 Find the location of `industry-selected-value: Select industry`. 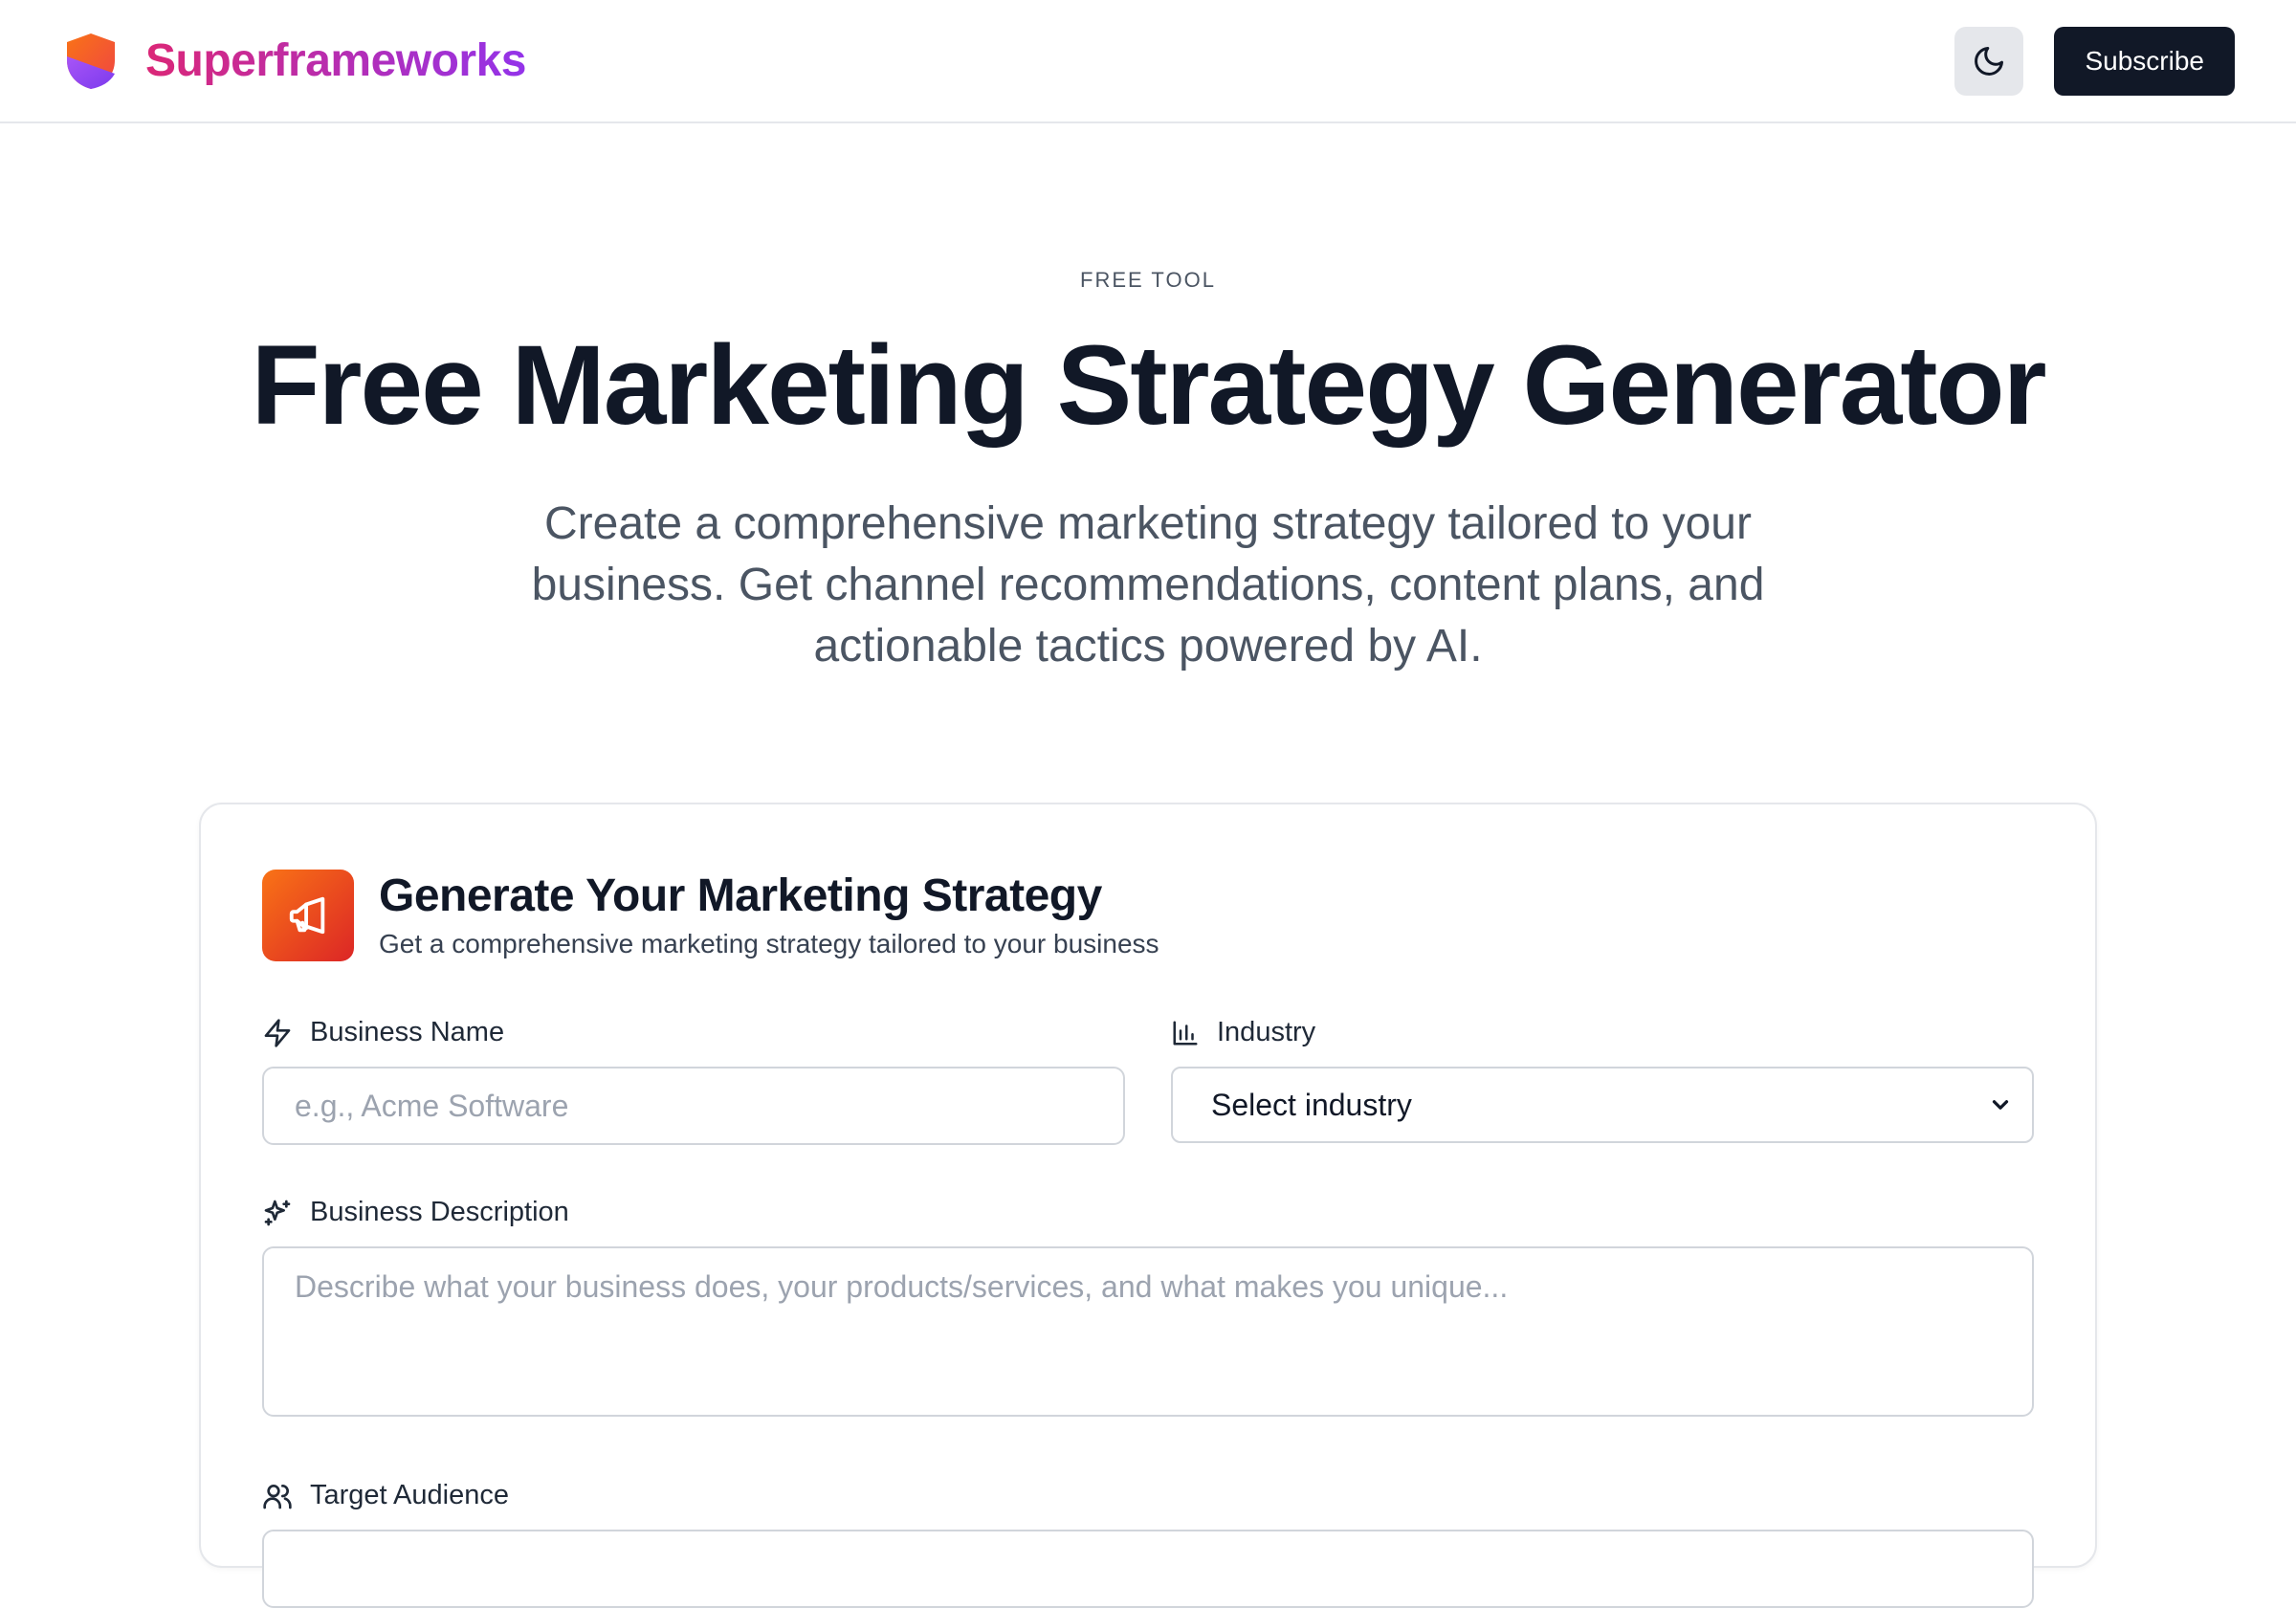

industry-selected-value: Select industry is located at coordinates (1311, 1104).